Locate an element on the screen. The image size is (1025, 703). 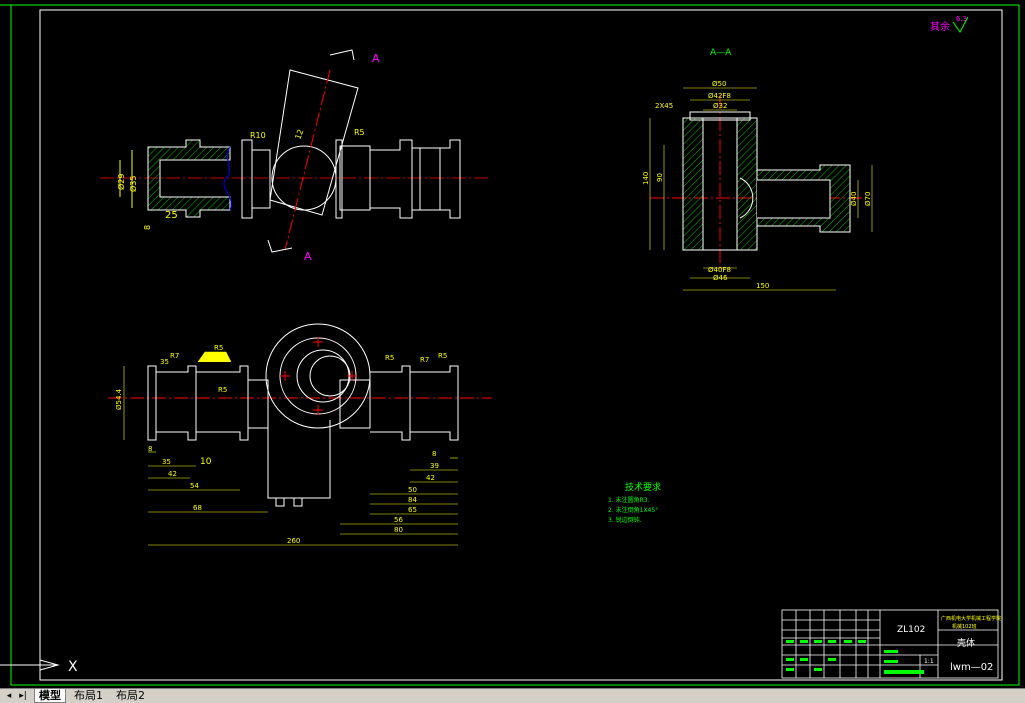
dim-r5: R5 is located at coordinates (359, 132).